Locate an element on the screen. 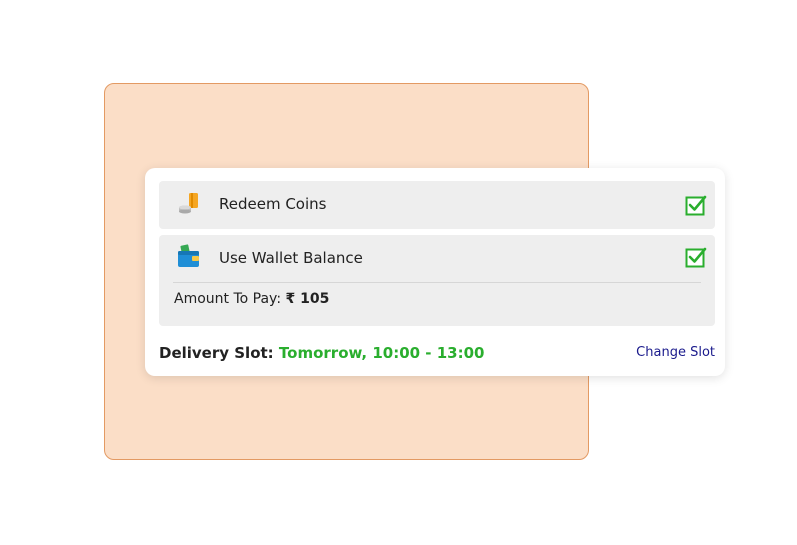  use-wallet-row: Use Wallet Balance Amount To Pay: ₹ 105 is located at coordinates (437, 280).